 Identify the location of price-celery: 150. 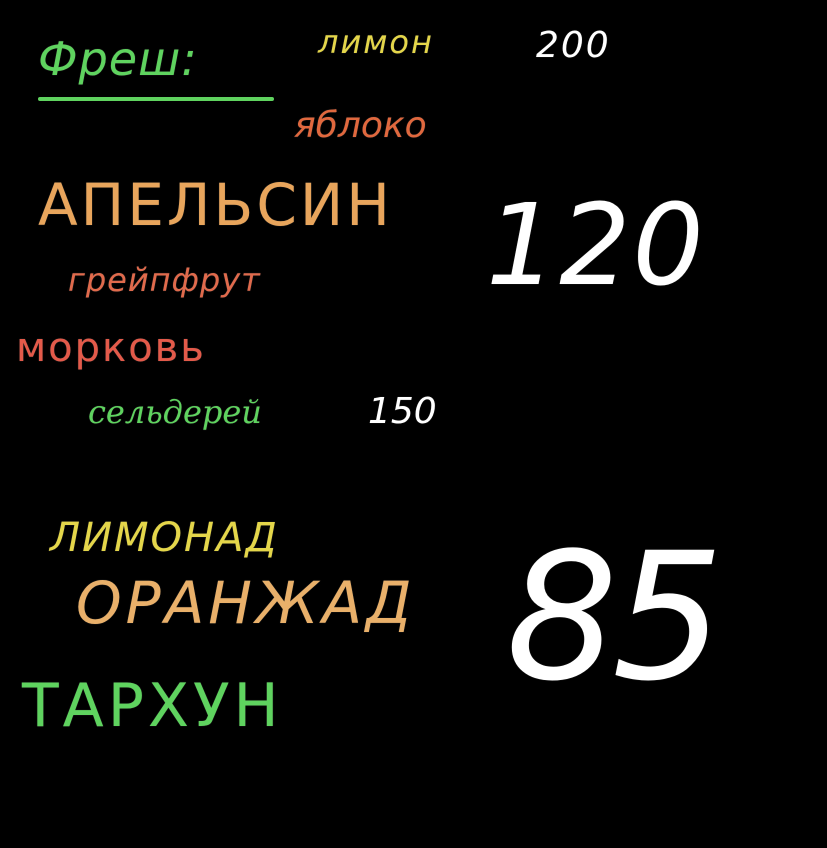
(402, 411).